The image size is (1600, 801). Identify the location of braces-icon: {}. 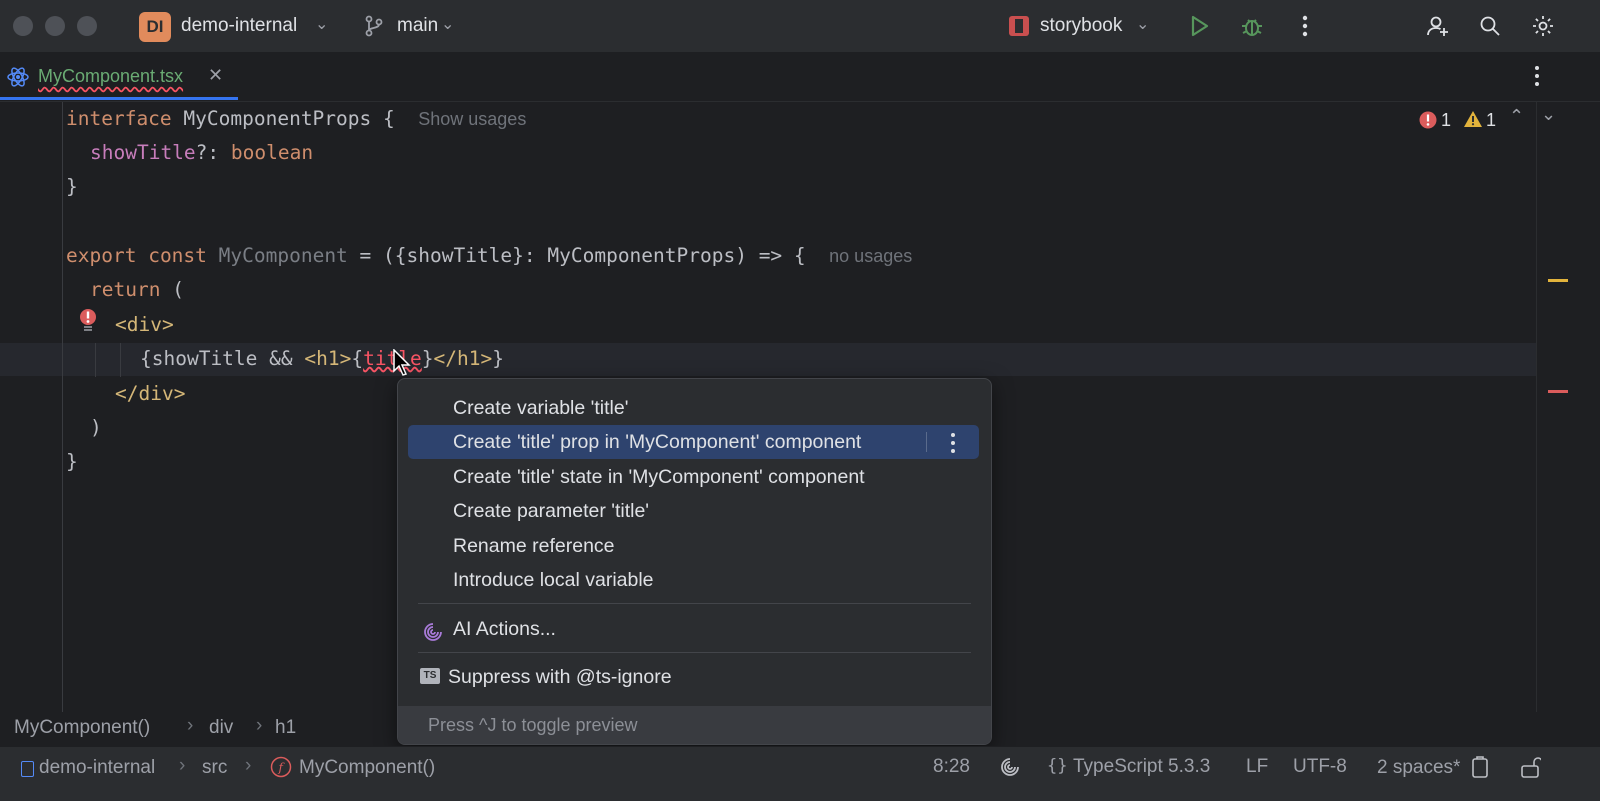
(1057, 766).